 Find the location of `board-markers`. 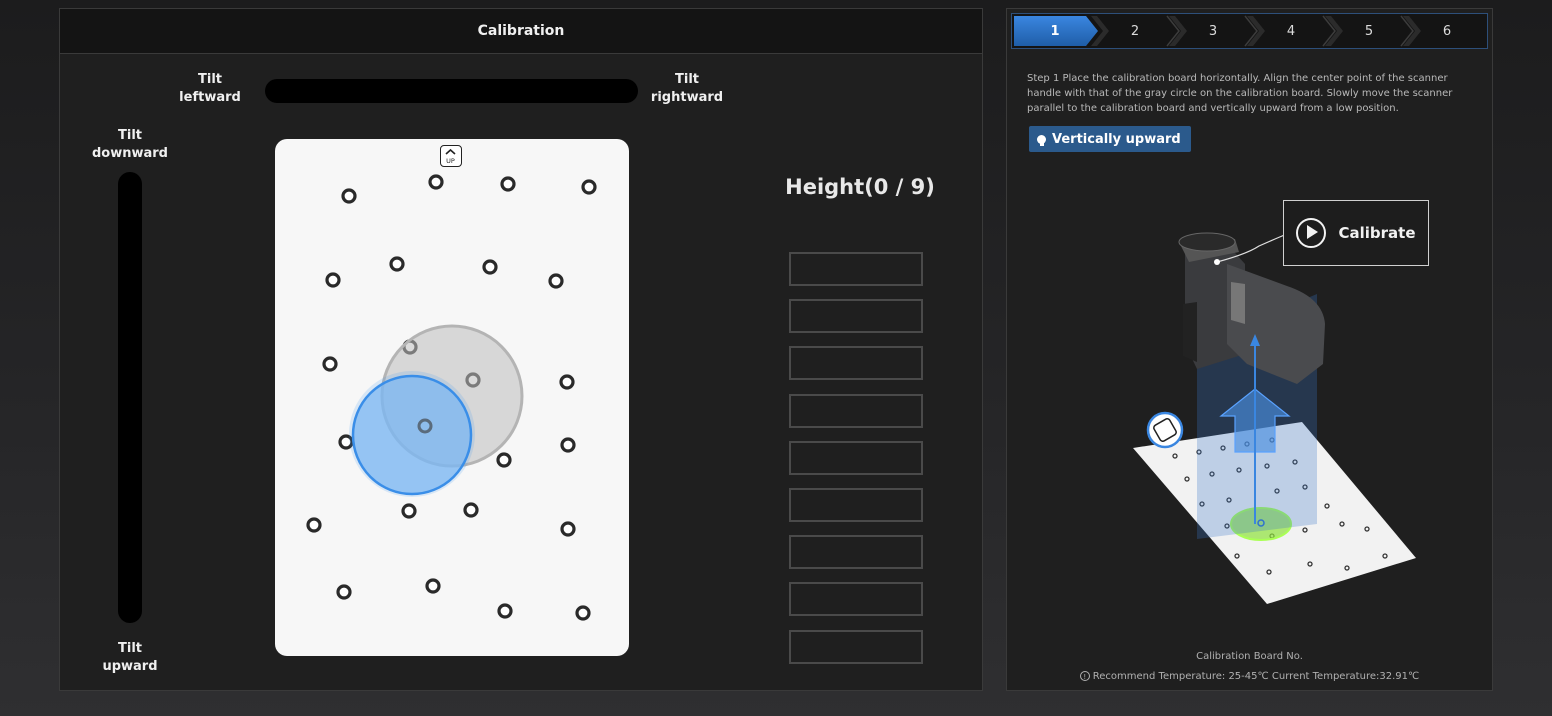

board-markers is located at coordinates (451, 397).